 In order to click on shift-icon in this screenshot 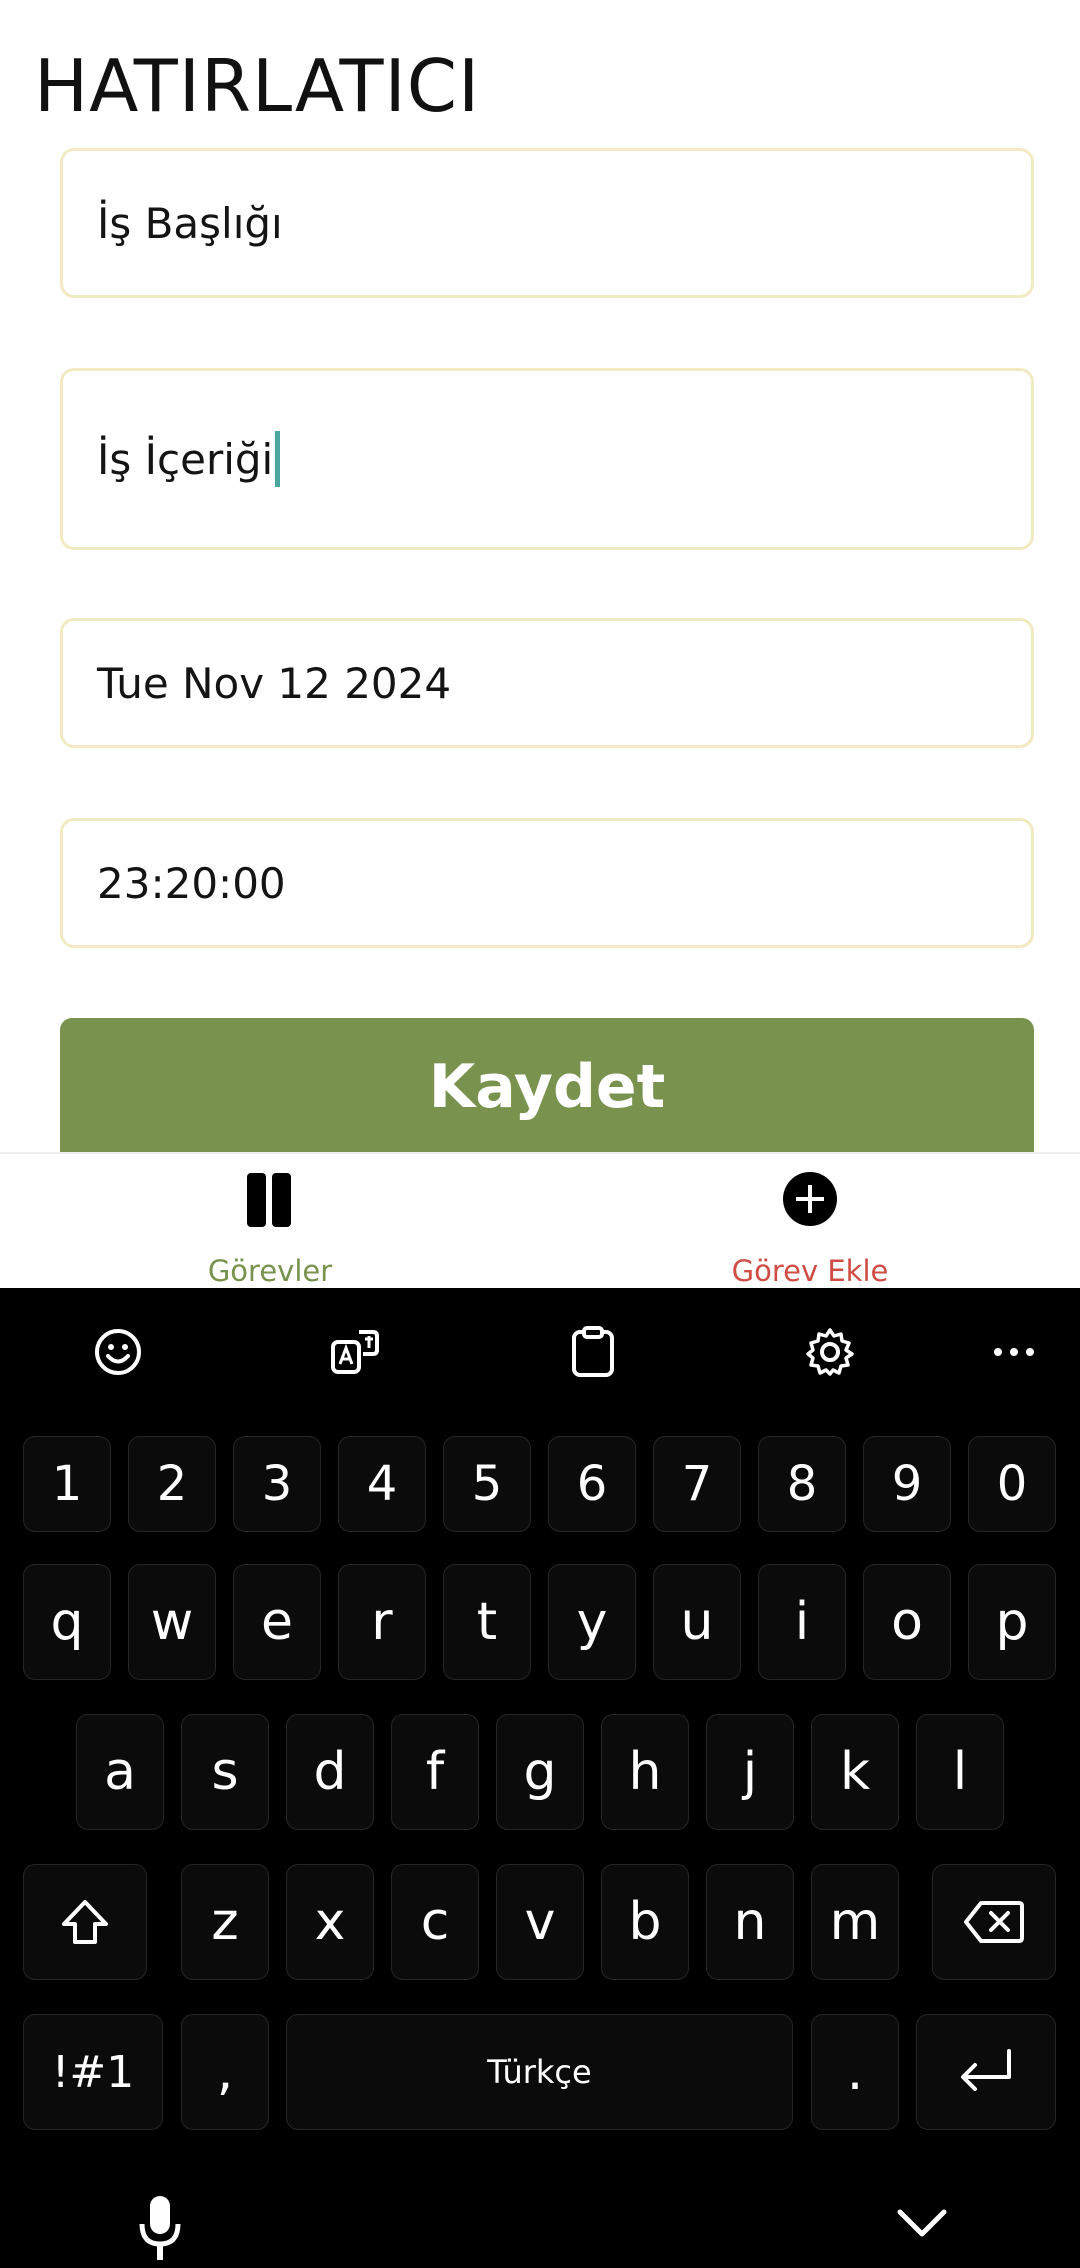, I will do `click(85, 1922)`.